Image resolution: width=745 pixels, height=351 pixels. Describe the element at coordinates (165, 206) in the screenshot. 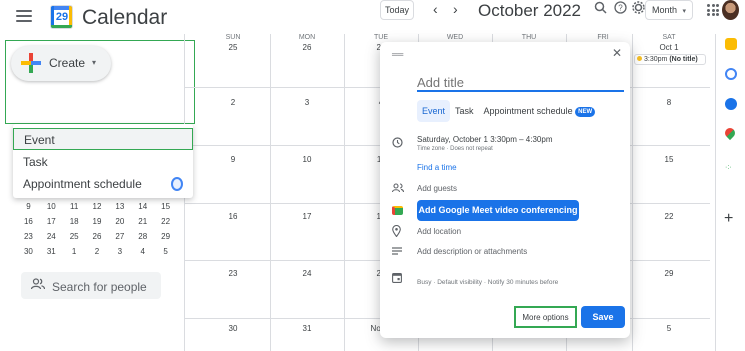

I see `mini-day: 15` at that location.